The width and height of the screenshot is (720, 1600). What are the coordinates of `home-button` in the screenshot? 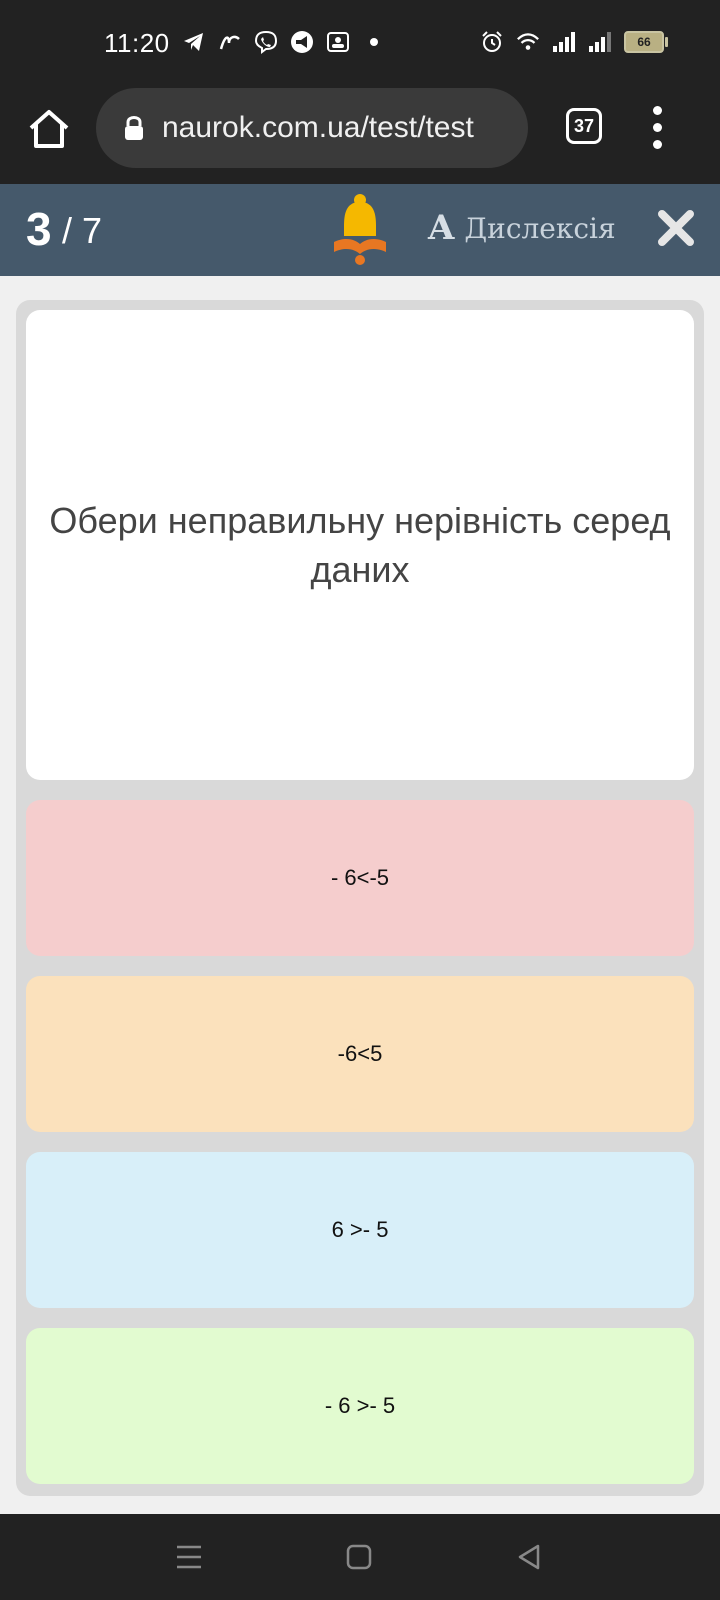 It's located at (49, 129).